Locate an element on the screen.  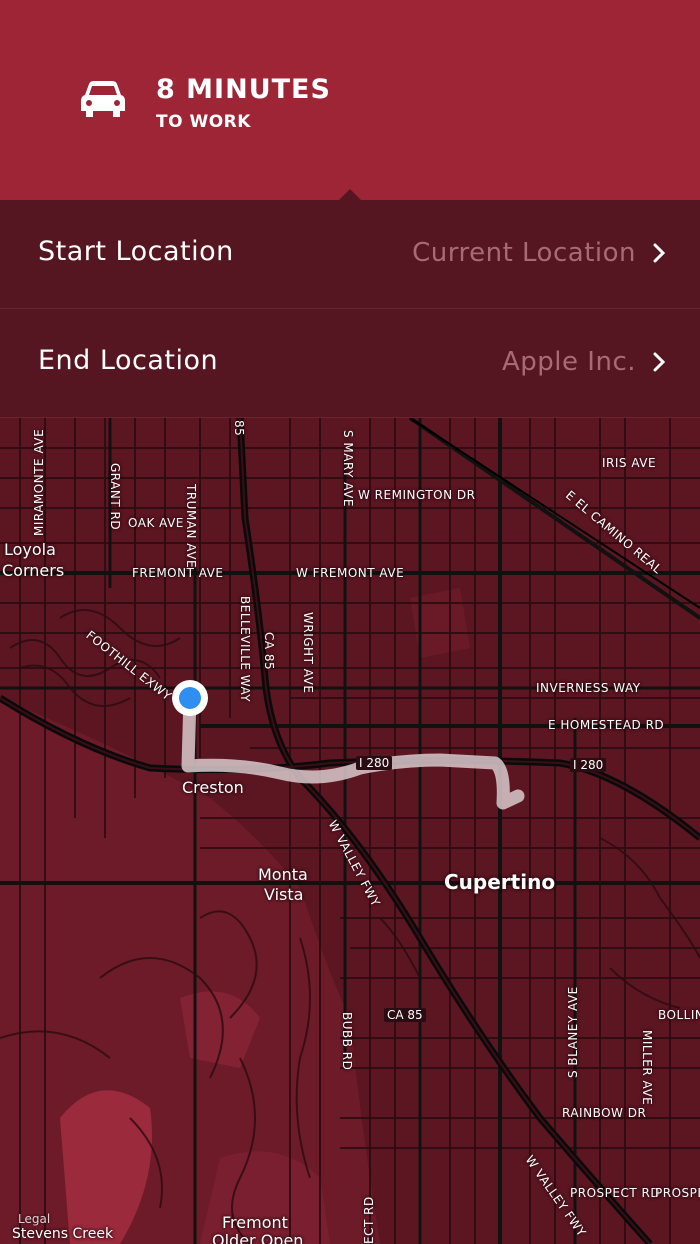
map-label: MILLER AVE is located at coordinates (647, 1068).